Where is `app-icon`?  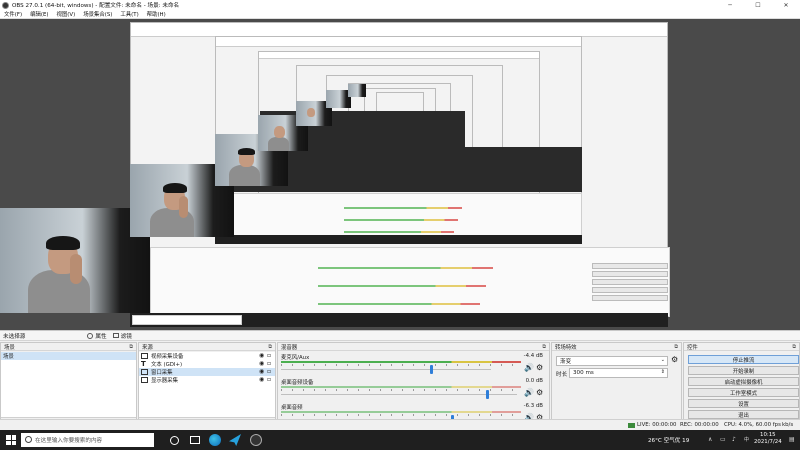
app-icon is located at coordinates (235, 440).